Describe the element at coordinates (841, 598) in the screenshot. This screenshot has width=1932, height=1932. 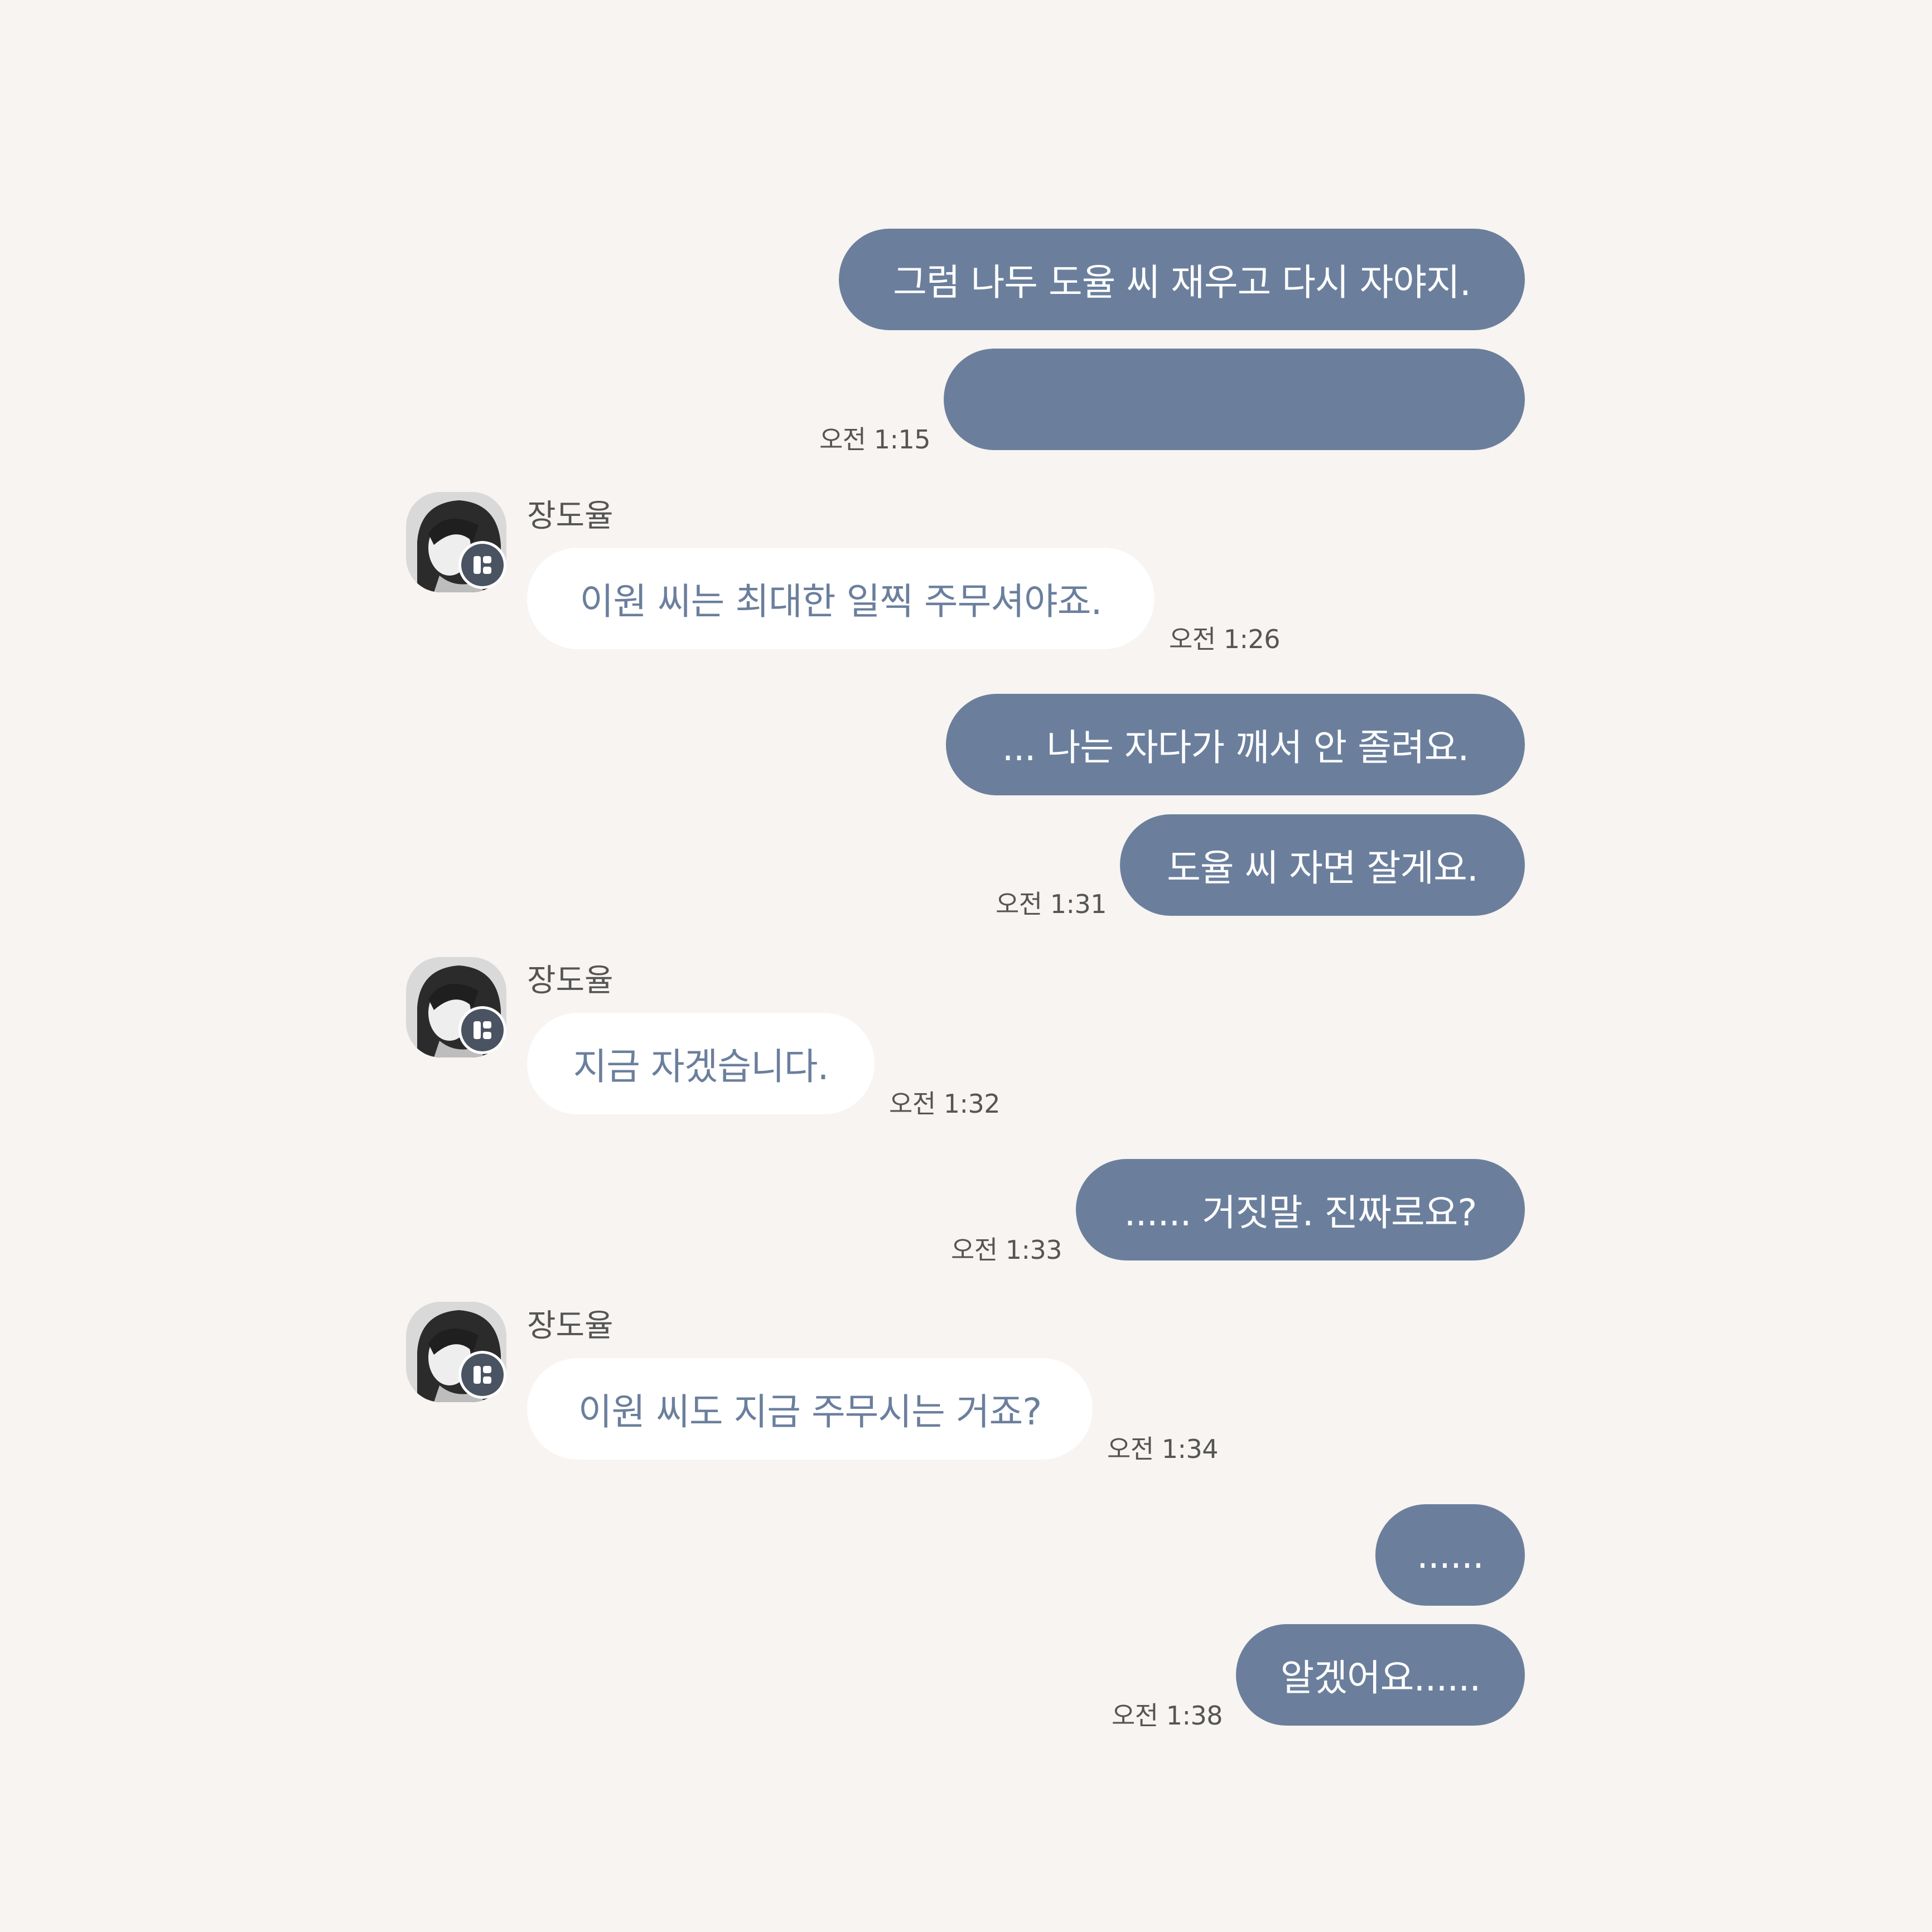
I see `incoming-message-bubble: 이원 씨는 최대한 일찍 주무셔야죠.` at that location.